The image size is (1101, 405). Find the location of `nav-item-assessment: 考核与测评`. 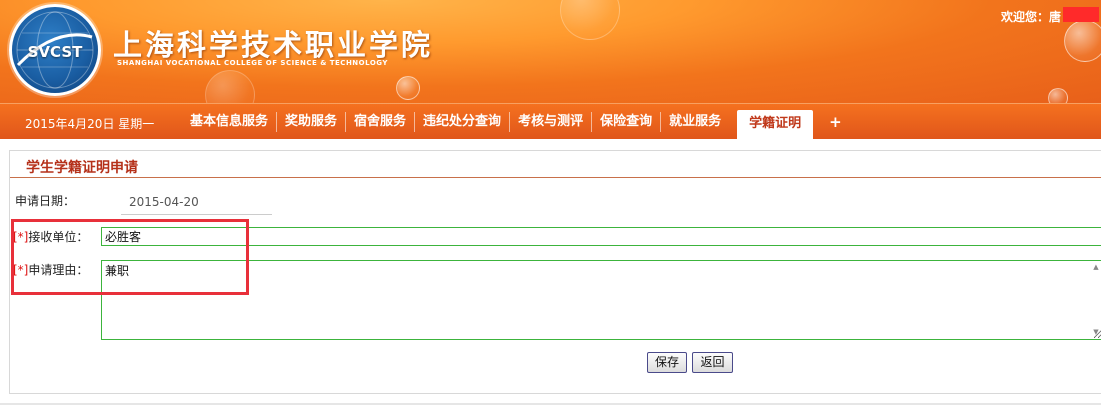

nav-item-assessment: 考核与测评 is located at coordinates (551, 122).